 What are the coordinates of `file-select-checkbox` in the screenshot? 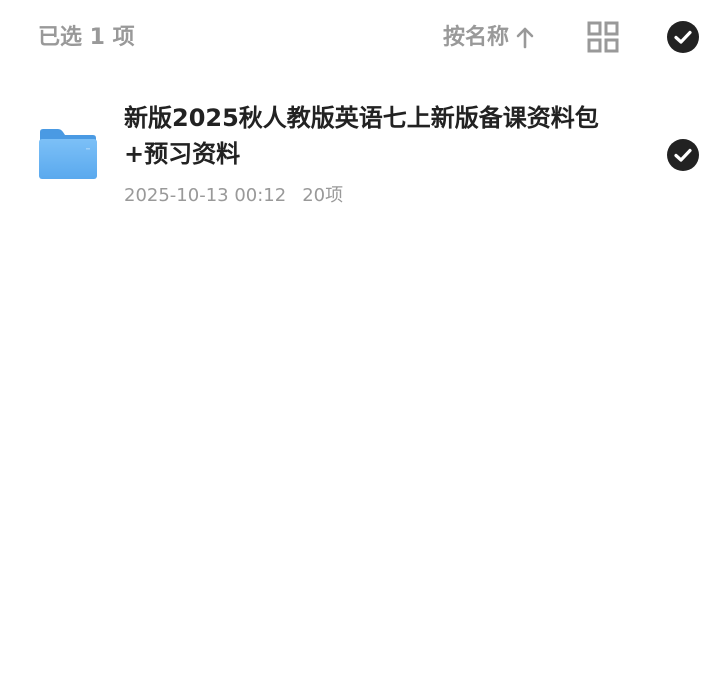 It's located at (683, 155).